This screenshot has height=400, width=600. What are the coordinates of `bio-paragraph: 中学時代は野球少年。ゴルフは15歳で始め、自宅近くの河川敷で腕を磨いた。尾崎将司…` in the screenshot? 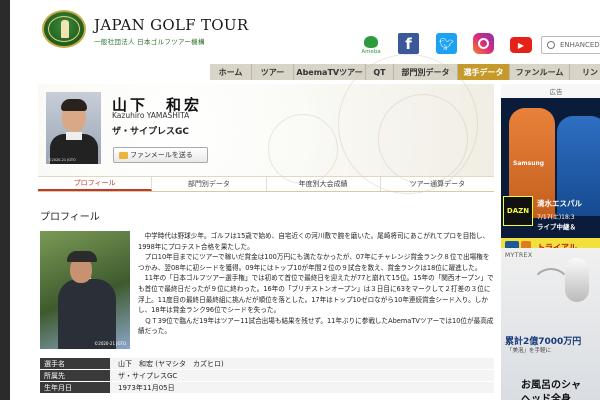 It's located at (314, 241).